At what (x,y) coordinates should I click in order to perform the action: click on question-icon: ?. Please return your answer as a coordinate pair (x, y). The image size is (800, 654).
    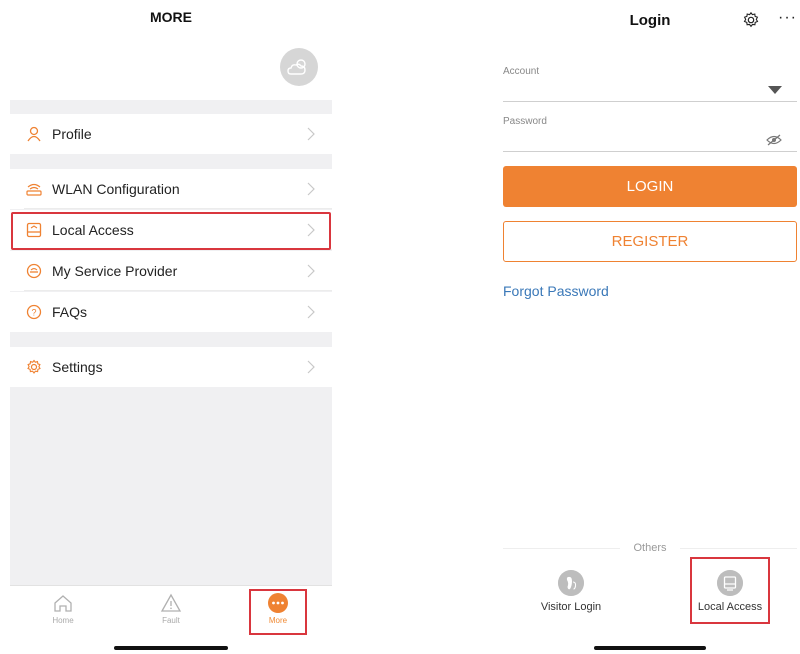
    Looking at the image, I should click on (34, 312).